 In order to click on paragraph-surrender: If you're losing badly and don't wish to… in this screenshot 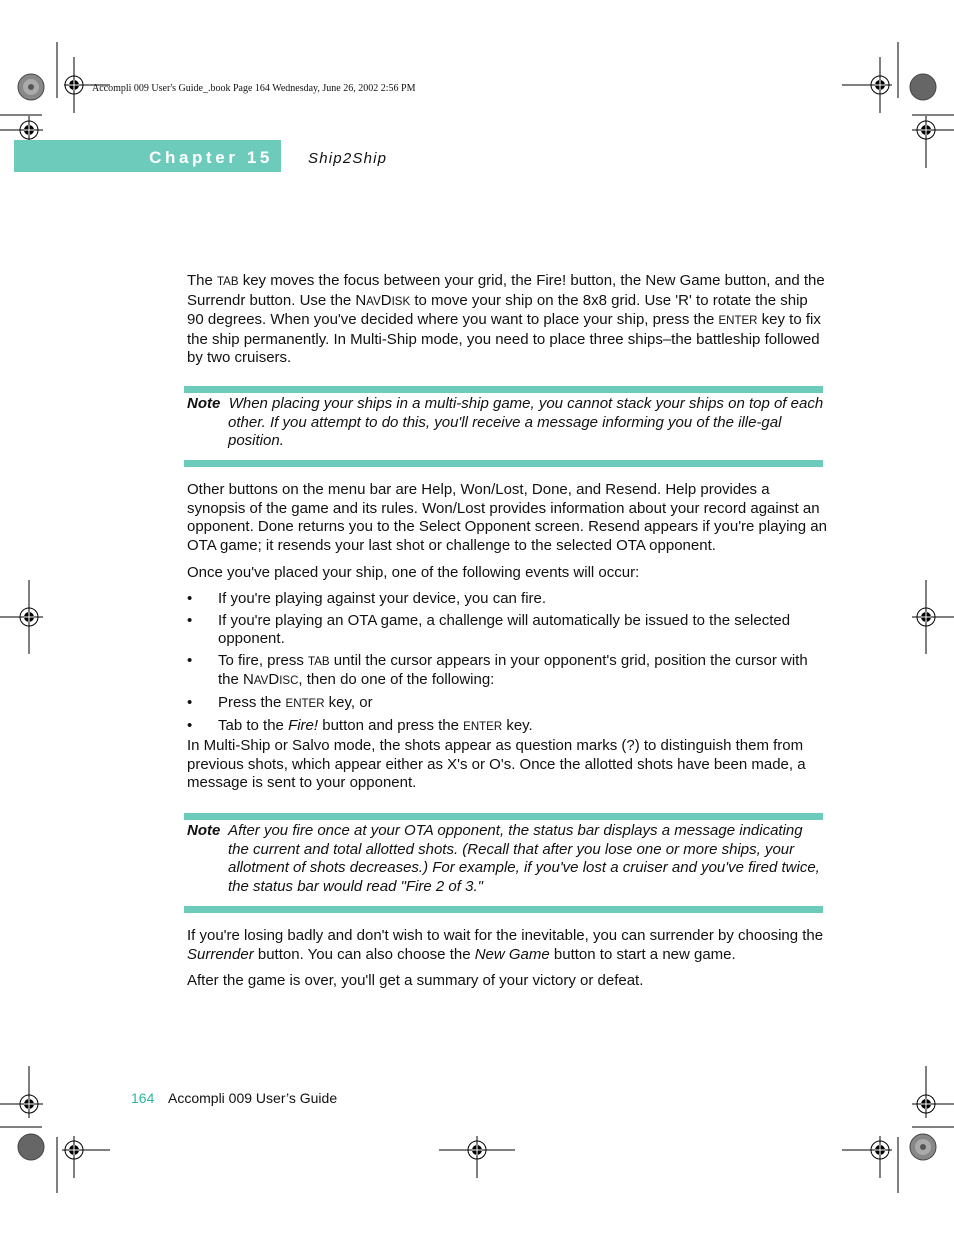, I will do `click(505, 945)`.